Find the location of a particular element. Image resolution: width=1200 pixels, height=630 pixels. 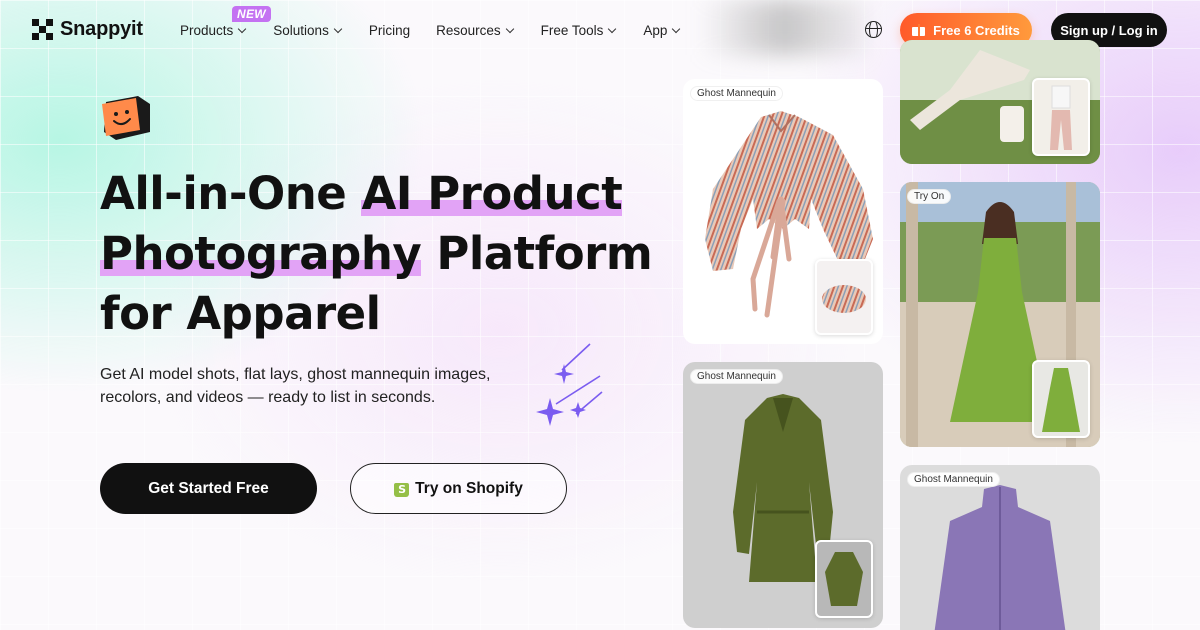

headline-text: Platform is located at coordinates (537, 253).